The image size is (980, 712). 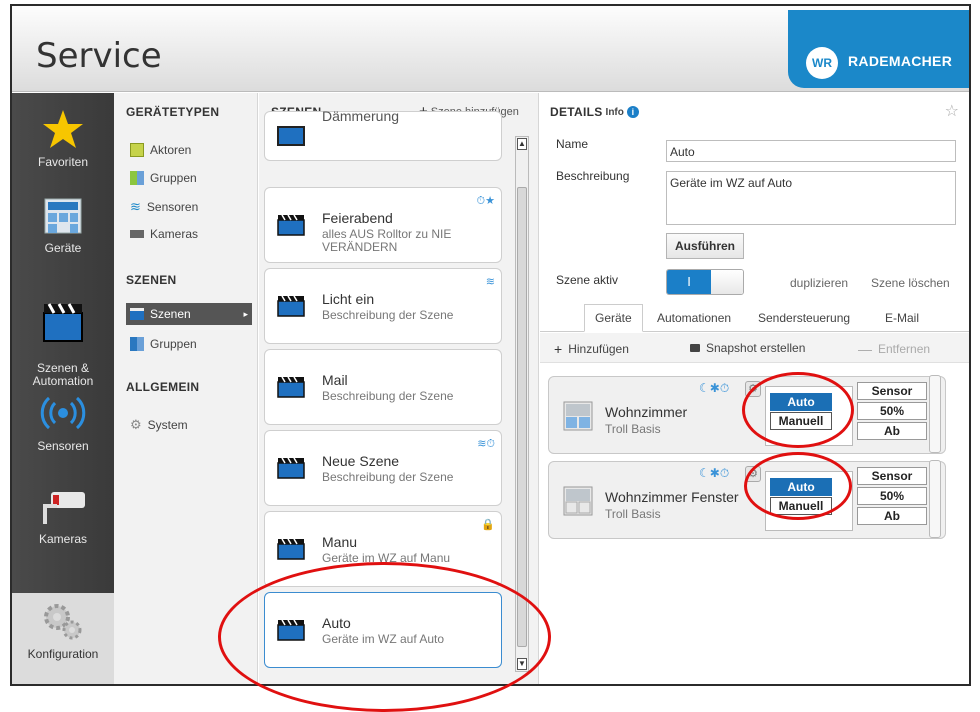 What do you see at coordinates (172, 207) in the screenshot?
I see `type-label: Sensoren` at bounding box center [172, 207].